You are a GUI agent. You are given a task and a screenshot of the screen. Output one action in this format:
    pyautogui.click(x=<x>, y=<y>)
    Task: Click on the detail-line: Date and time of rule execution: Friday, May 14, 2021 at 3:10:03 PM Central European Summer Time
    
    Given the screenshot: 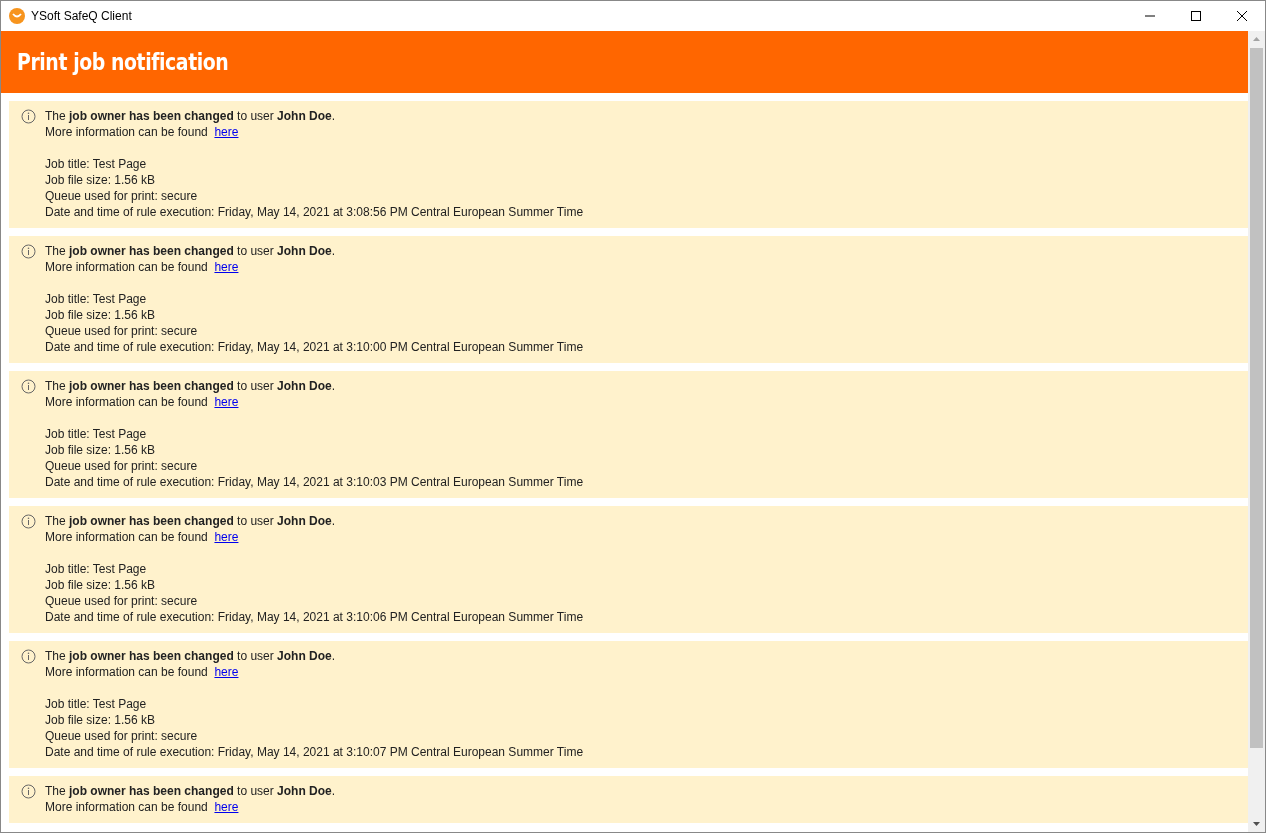 What is the action you would take?
    pyautogui.click(x=314, y=482)
    